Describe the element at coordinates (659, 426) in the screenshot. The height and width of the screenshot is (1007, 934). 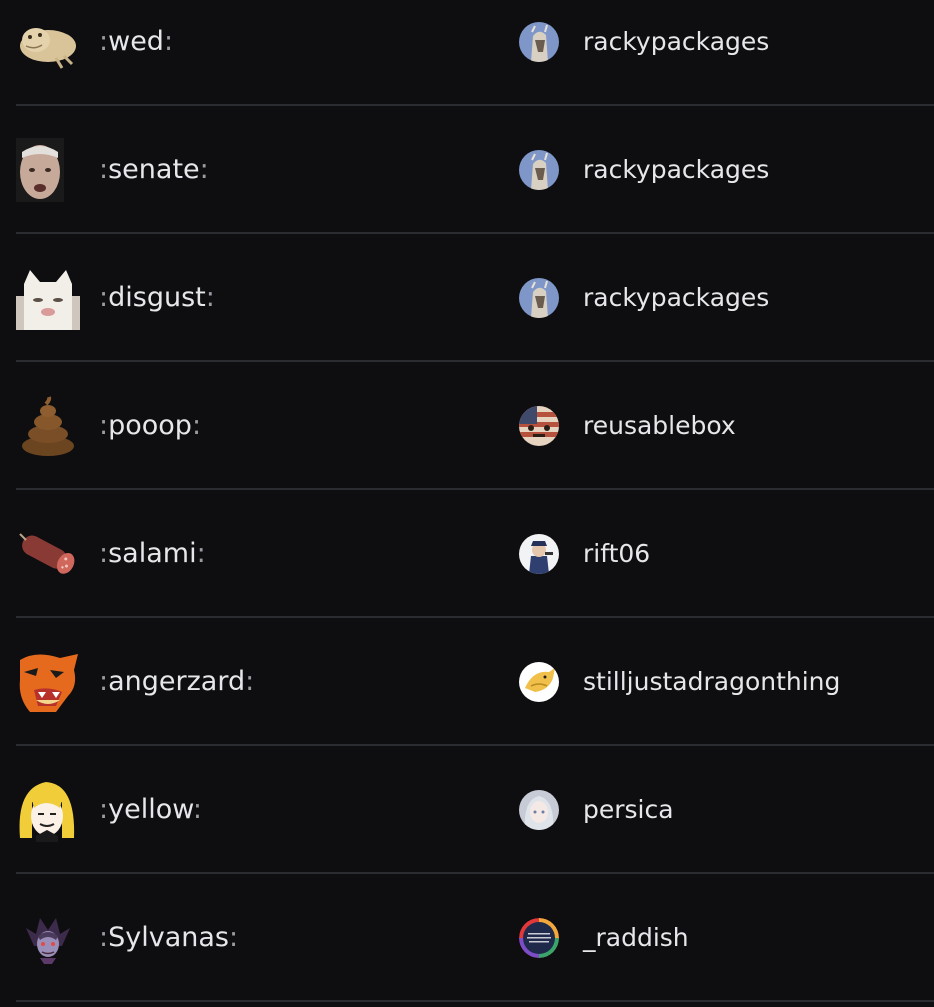
I see `username: reusablebox` at that location.